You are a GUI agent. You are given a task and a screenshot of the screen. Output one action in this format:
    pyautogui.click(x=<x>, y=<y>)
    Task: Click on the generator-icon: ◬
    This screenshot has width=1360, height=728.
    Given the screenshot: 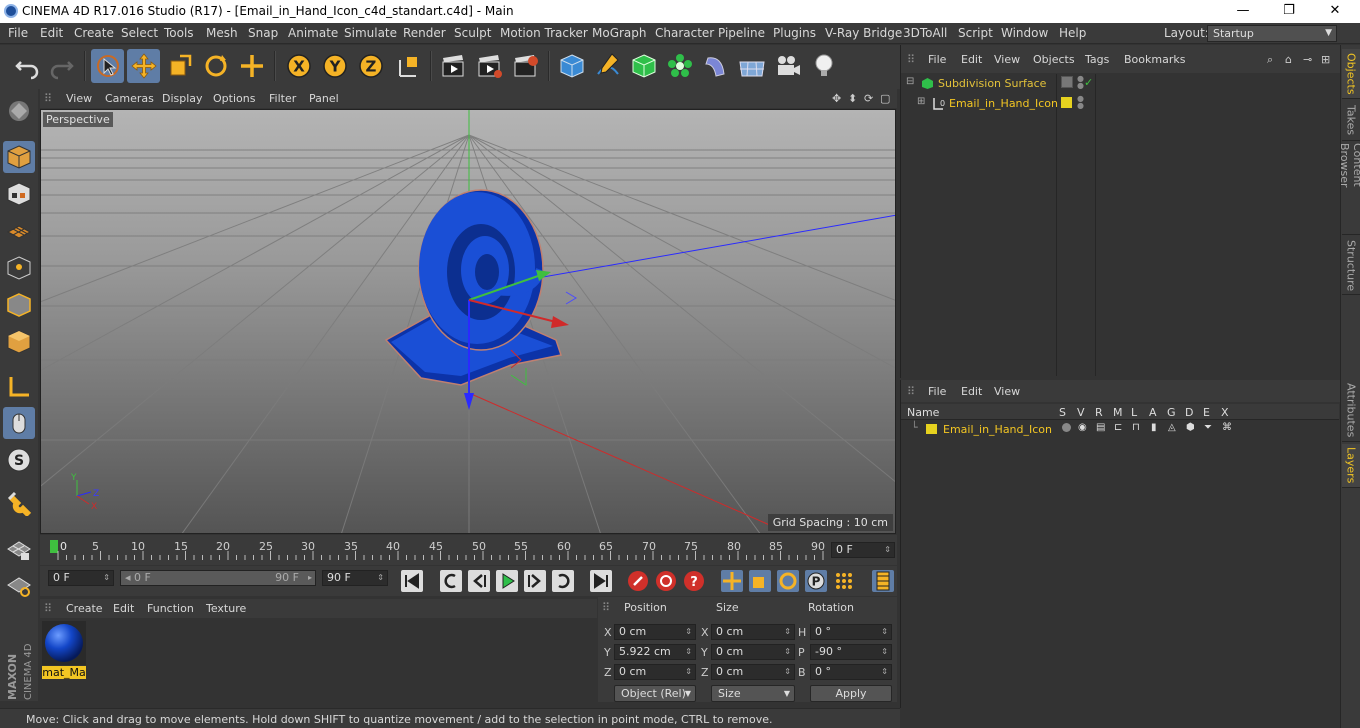 What is the action you would take?
    pyautogui.click(x=1172, y=427)
    